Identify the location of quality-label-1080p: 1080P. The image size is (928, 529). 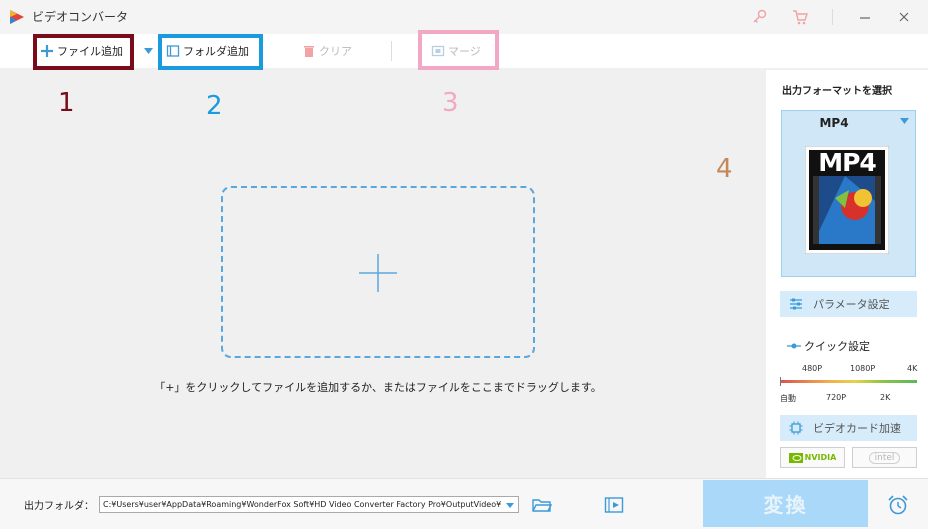
(863, 368).